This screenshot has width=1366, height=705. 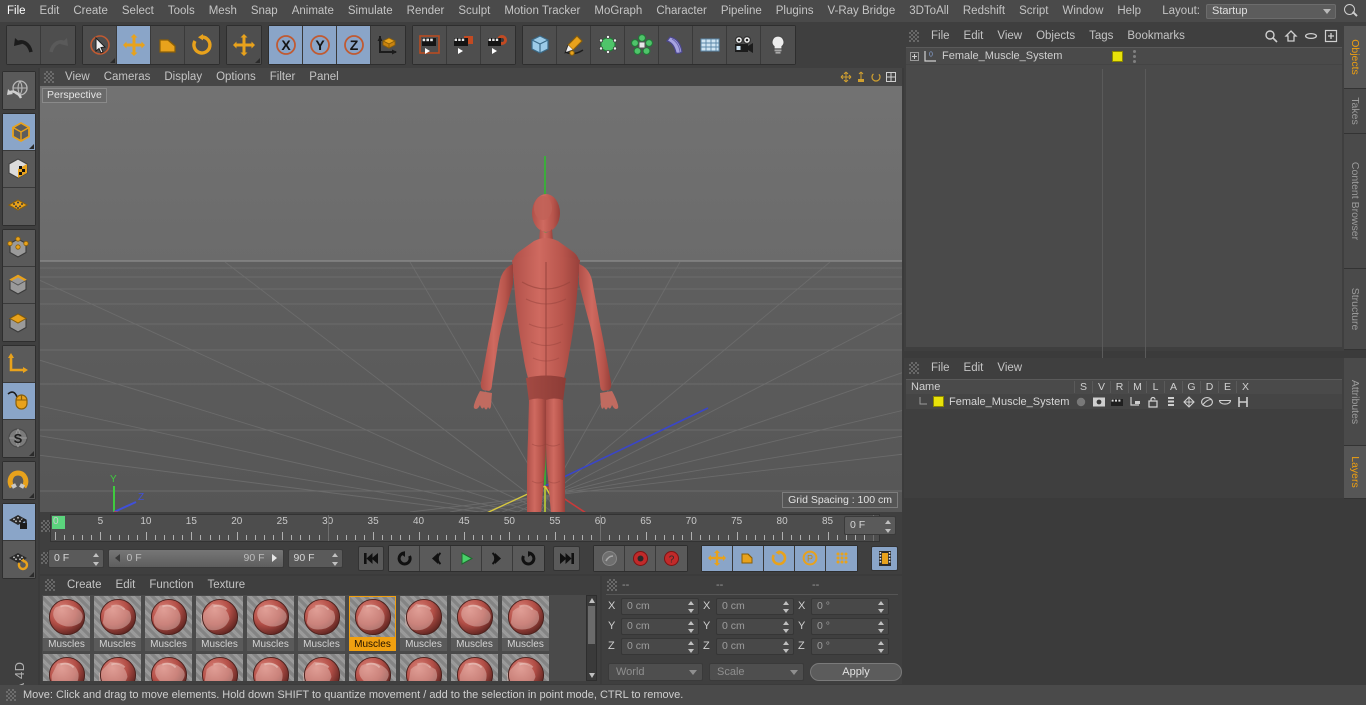 What do you see at coordinates (755, 626) in the screenshot?
I see `coord-size-y-field: 0 cm` at bounding box center [755, 626].